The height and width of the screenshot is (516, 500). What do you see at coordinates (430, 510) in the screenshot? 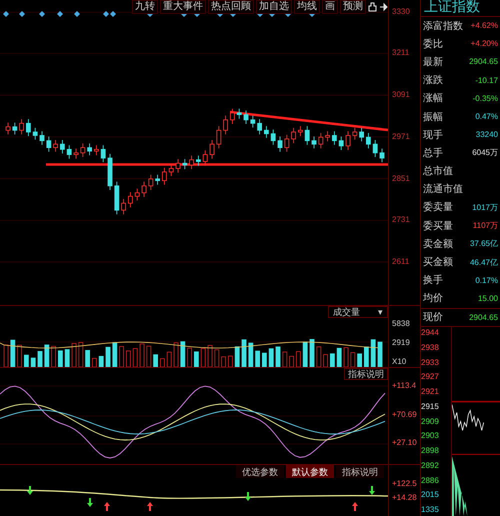
I see `axis-label: 1335` at bounding box center [430, 510].